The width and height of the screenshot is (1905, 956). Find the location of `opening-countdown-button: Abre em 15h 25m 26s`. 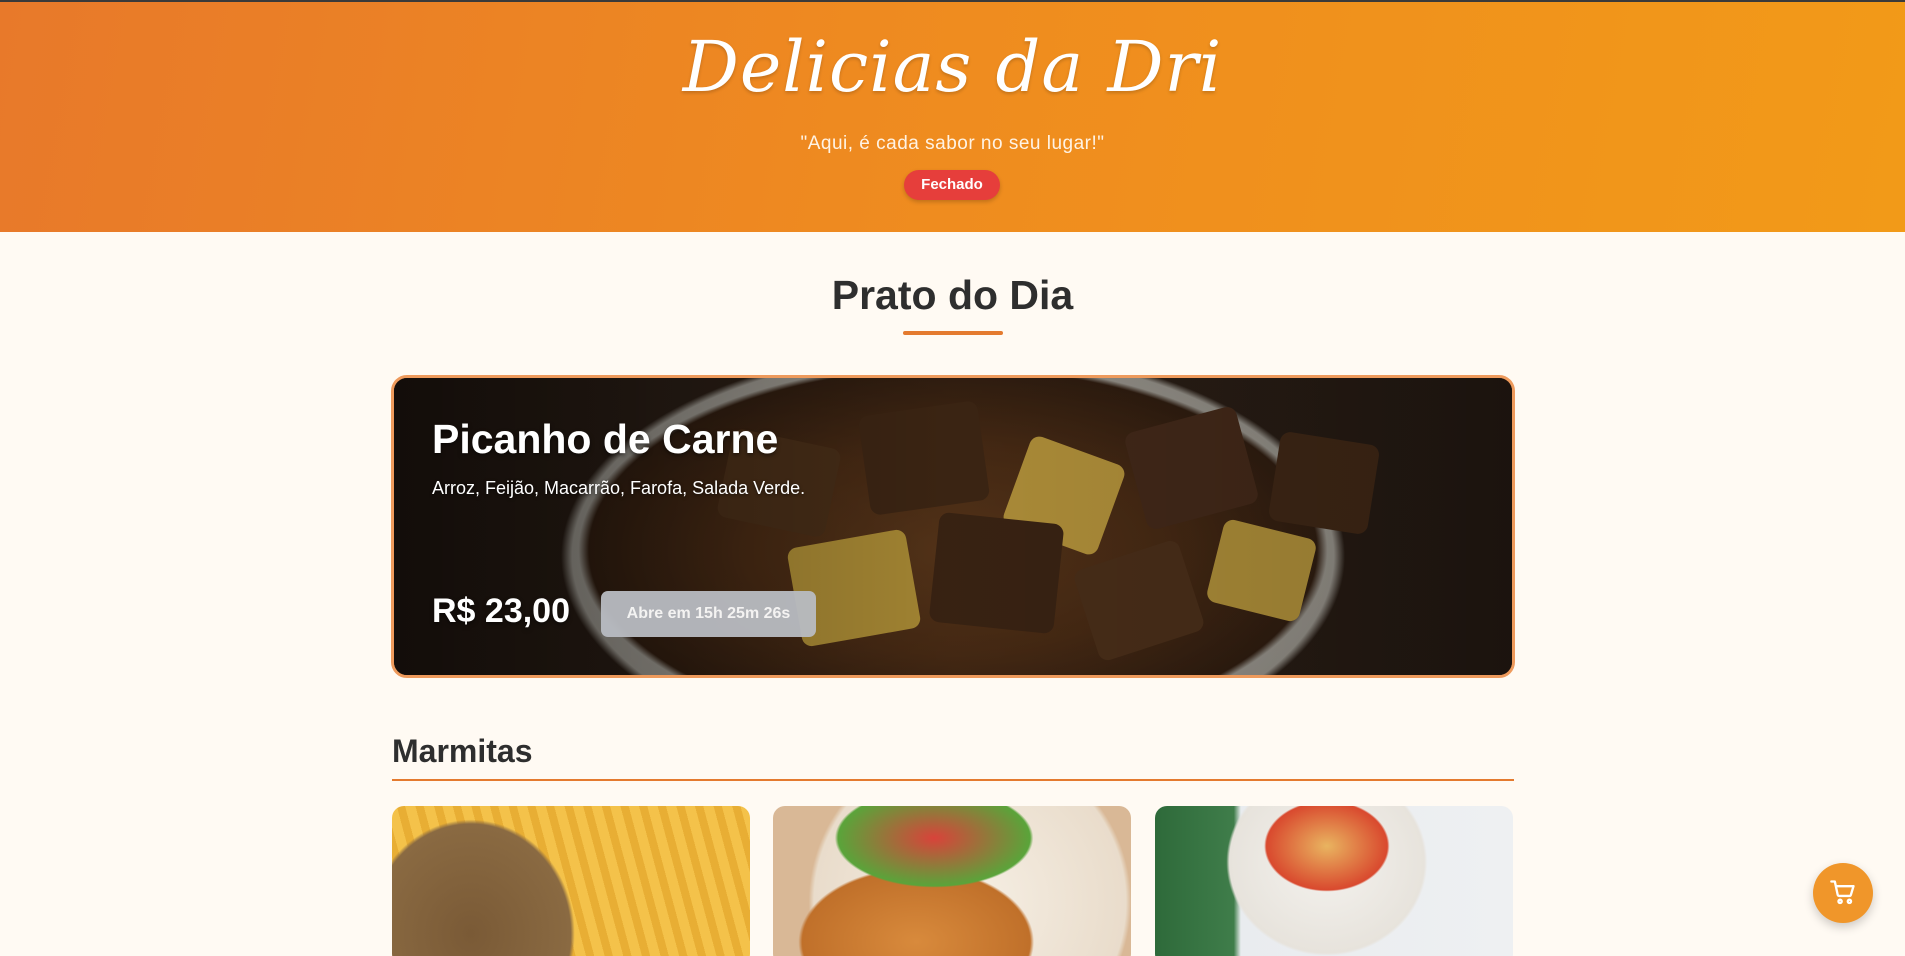

opening-countdown-button: Abre em 15h 25m 26s is located at coordinates (708, 614).